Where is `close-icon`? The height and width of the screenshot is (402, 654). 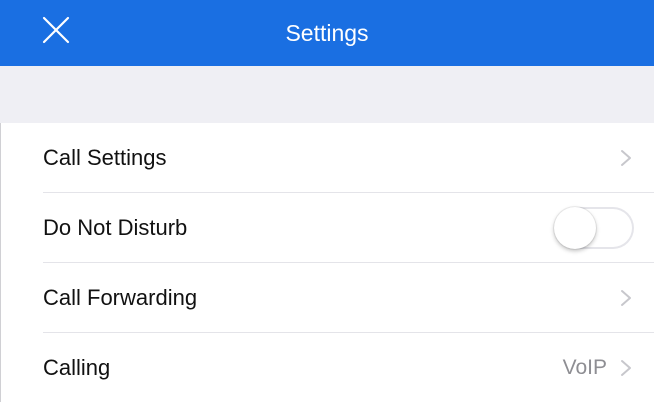
close-icon is located at coordinates (56, 30).